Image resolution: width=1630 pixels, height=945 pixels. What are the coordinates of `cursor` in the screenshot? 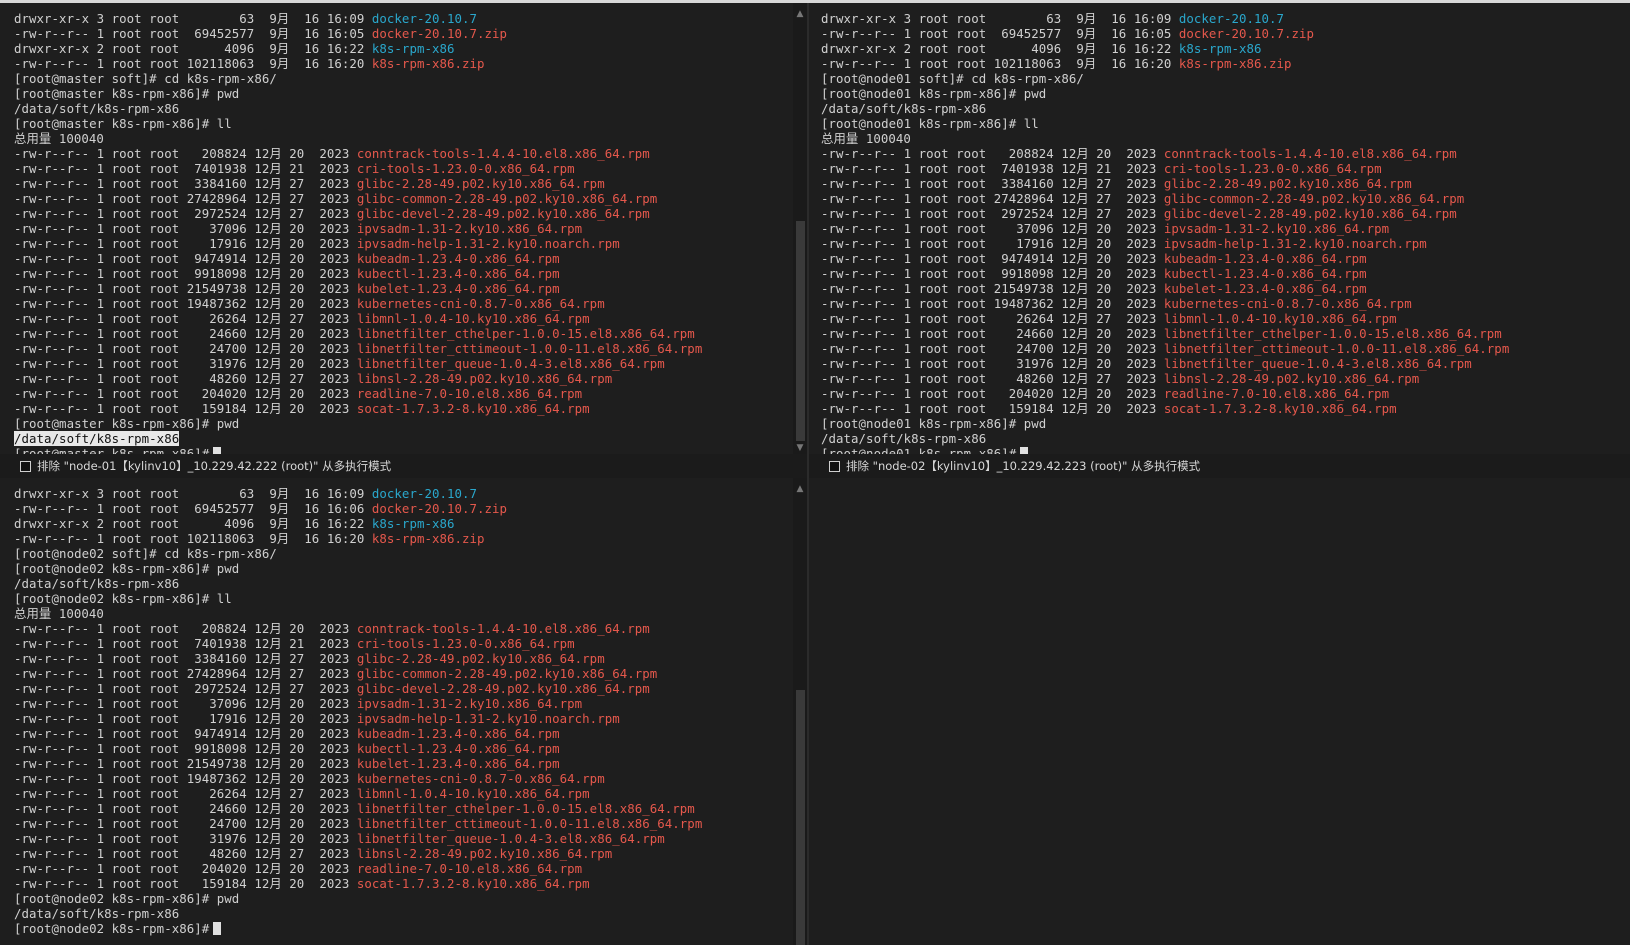 It's located at (217, 928).